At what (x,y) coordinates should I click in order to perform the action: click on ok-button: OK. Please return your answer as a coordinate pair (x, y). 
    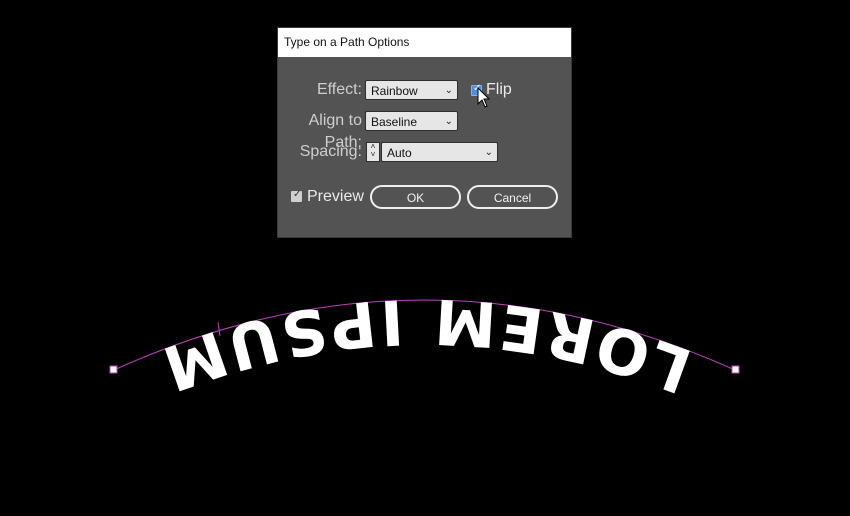
    Looking at the image, I should click on (415, 197).